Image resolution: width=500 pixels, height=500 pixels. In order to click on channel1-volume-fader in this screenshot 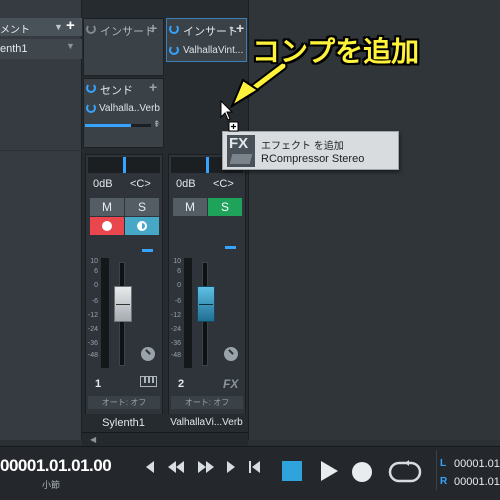, I will do `click(123, 303)`.